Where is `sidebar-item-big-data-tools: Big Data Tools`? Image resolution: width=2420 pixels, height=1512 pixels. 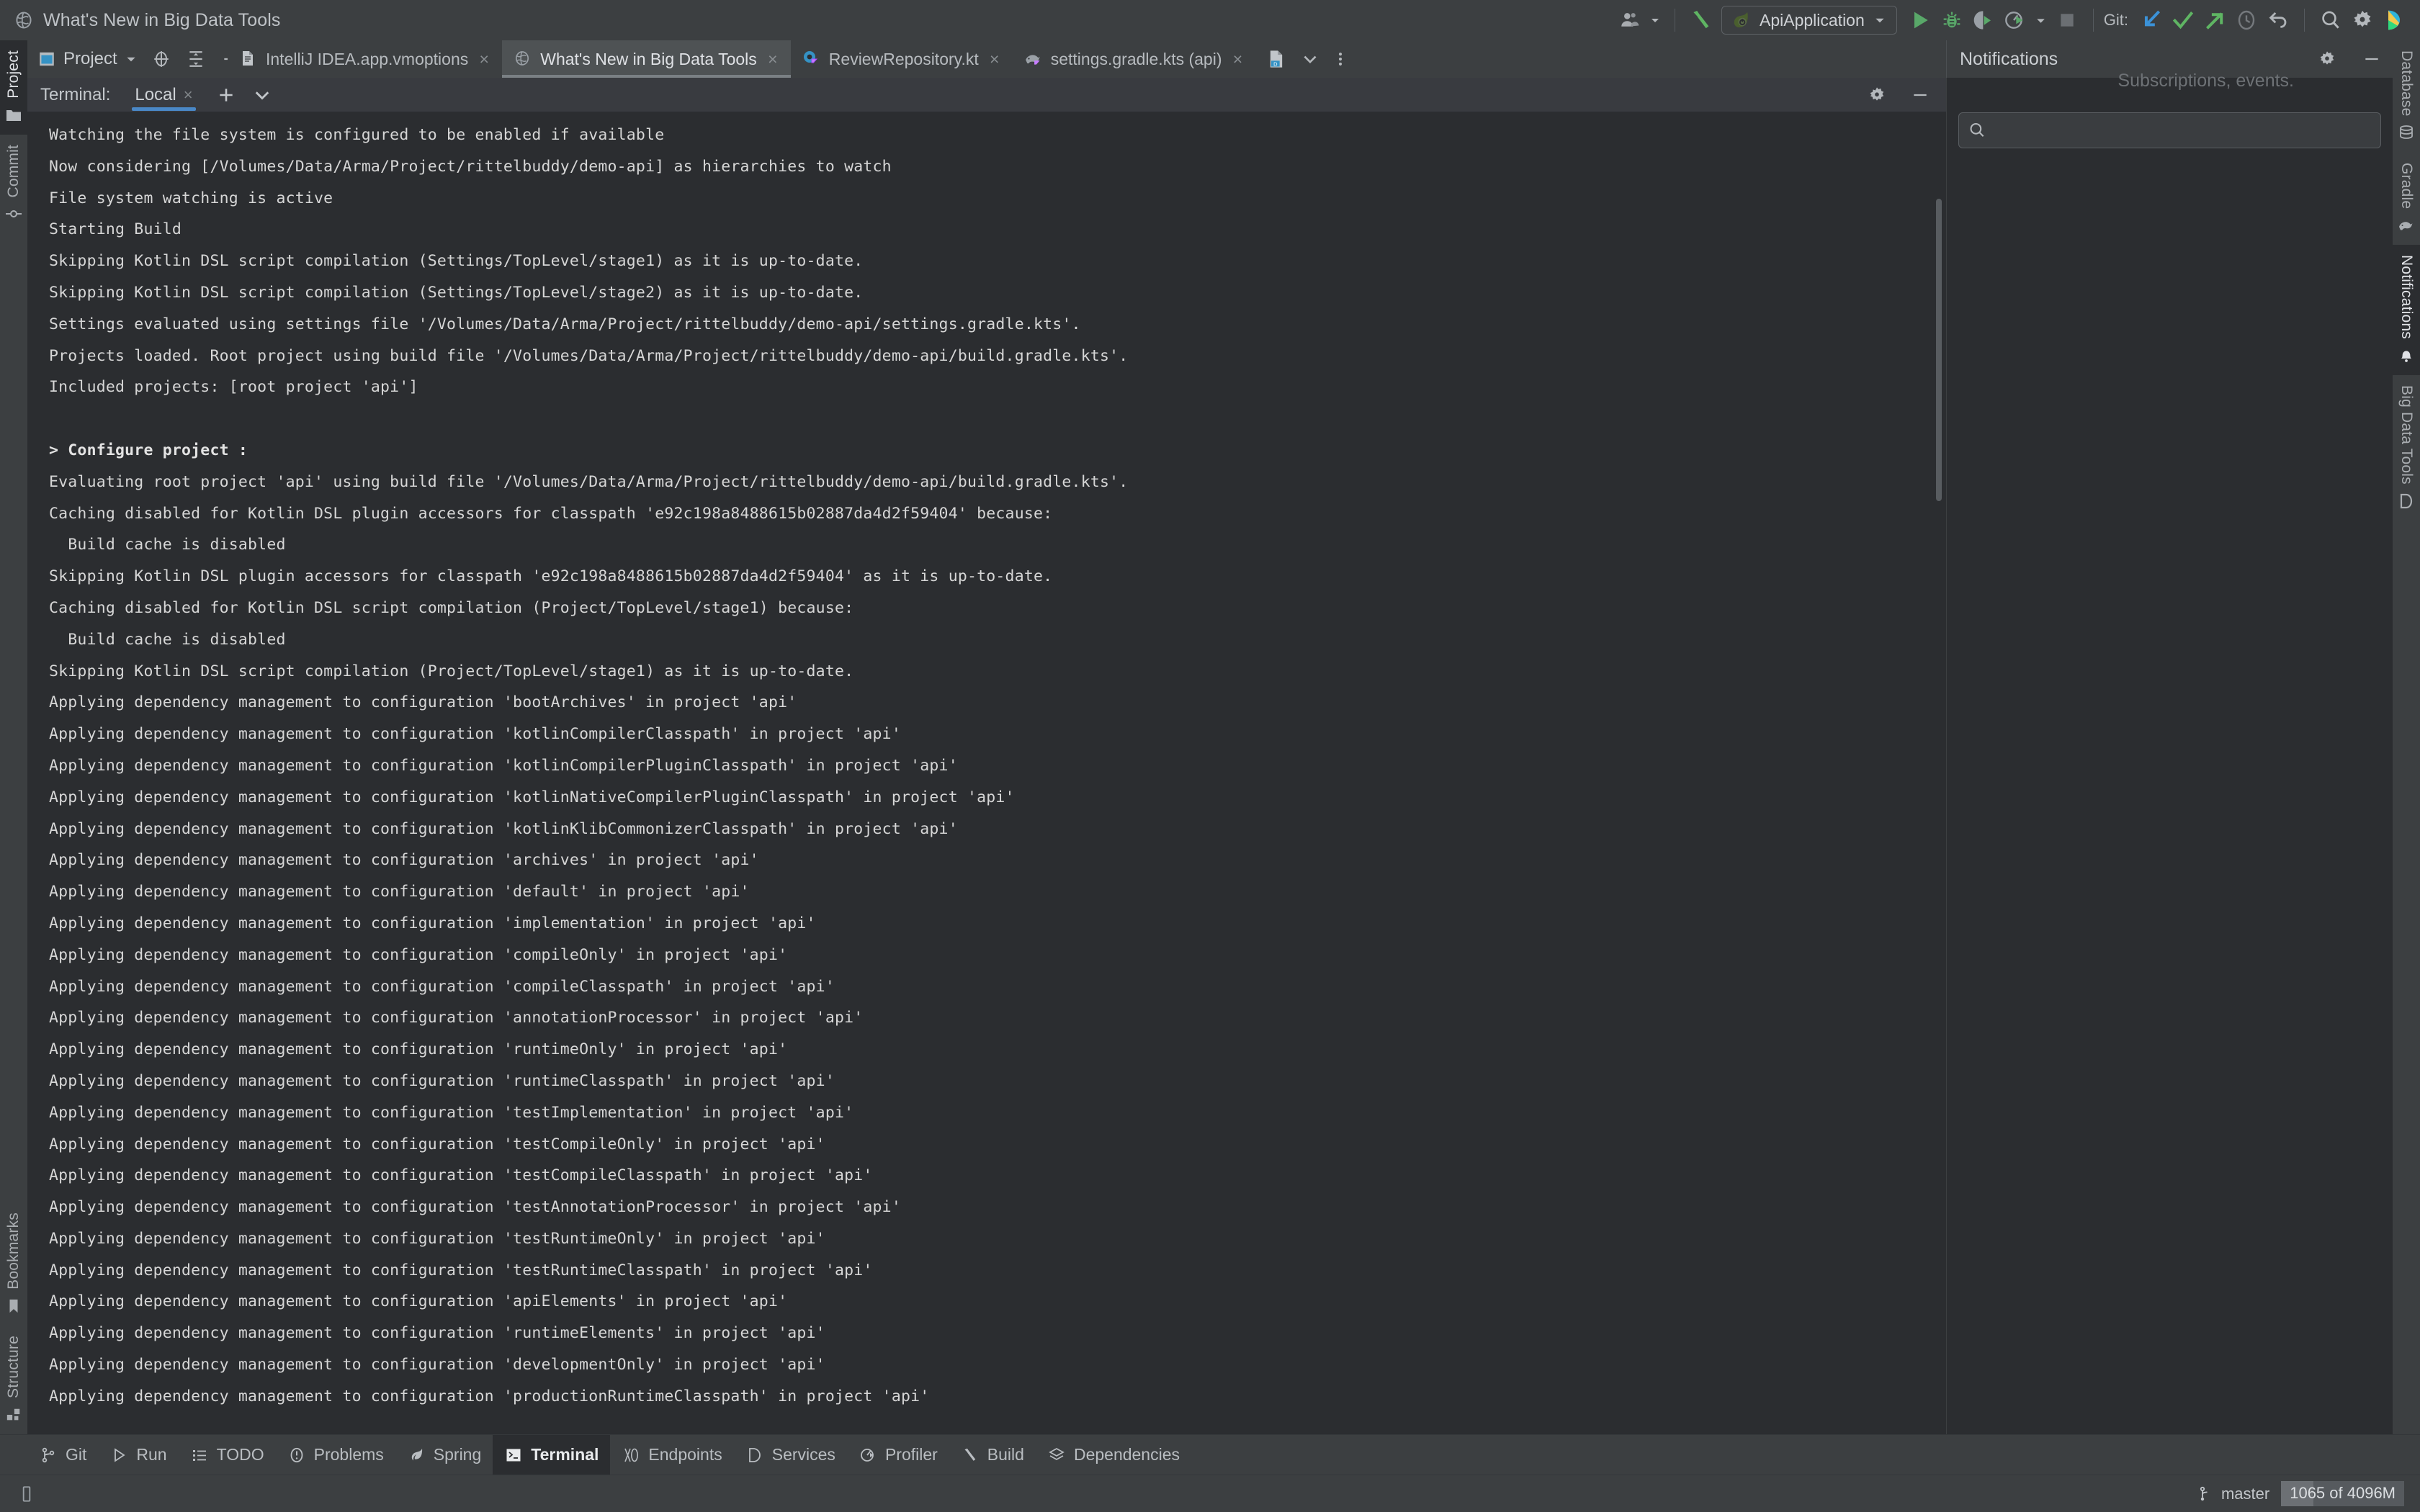 sidebar-item-big-data-tools: Big Data Tools is located at coordinates (2406, 448).